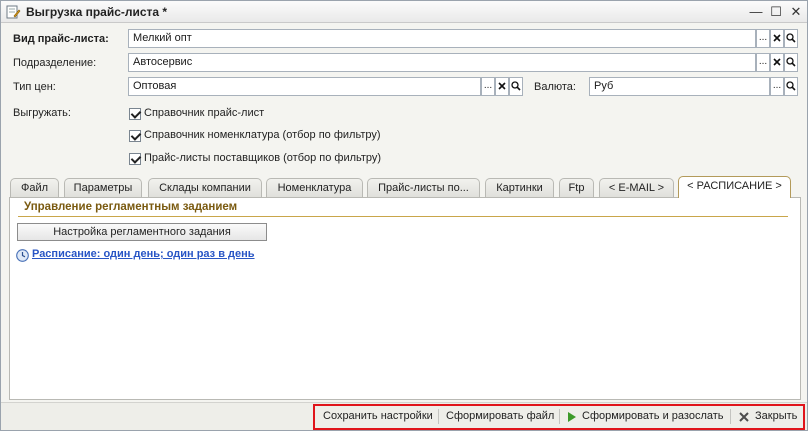 This screenshot has width=808, height=431. Describe the element at coordinates (97, 12) in the screenshot. I see `window-title: Выгрузка прайс-листа *` at that location.